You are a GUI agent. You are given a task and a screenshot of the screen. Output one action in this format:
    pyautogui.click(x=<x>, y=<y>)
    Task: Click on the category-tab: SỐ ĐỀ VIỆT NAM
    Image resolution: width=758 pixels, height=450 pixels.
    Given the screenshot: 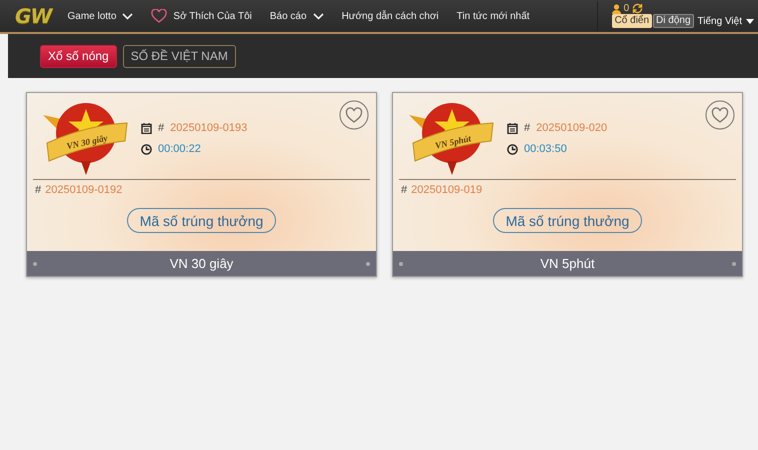 What is the action you would take?
    pyautogui.click(x=179, y=56)
    